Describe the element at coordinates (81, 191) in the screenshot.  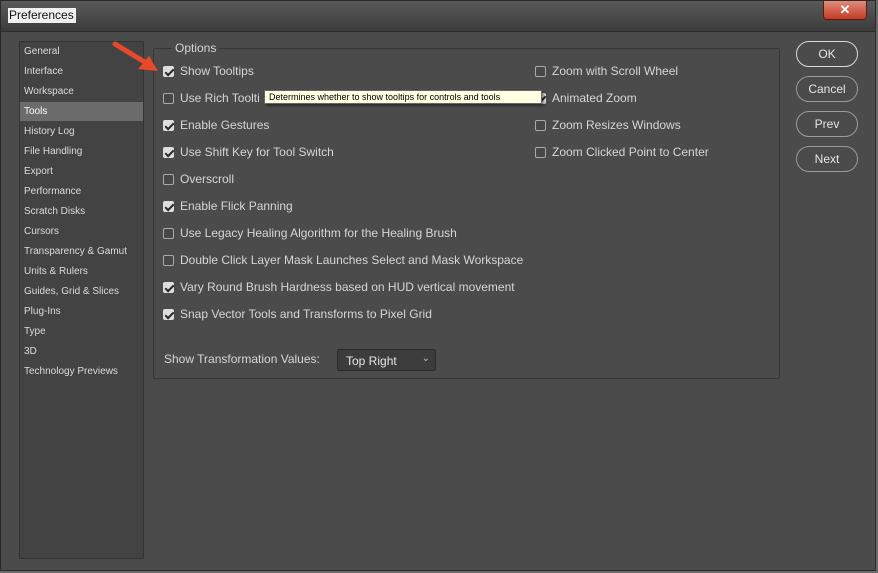
I see `sidebar-item-performance: Performance` at that location.